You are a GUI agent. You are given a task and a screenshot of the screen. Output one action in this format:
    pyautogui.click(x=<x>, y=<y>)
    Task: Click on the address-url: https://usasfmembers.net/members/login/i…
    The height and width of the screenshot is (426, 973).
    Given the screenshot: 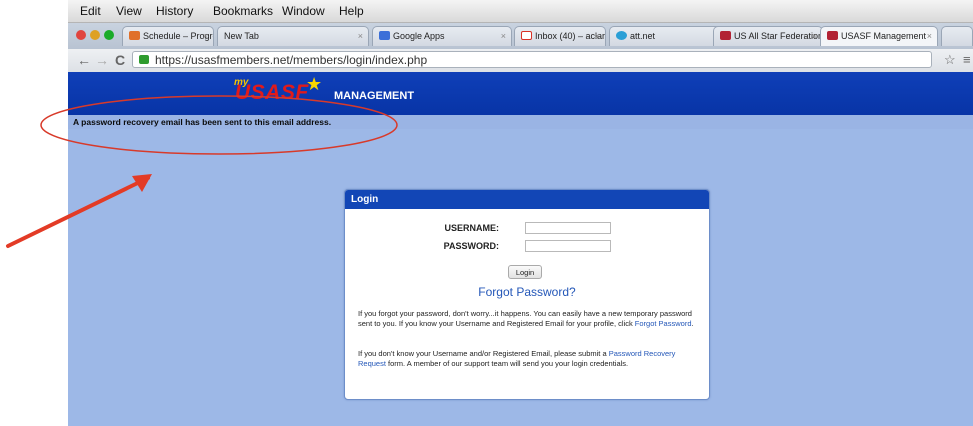 What is the action you would take?
    pyautogui.click(x=291, y=60)
    